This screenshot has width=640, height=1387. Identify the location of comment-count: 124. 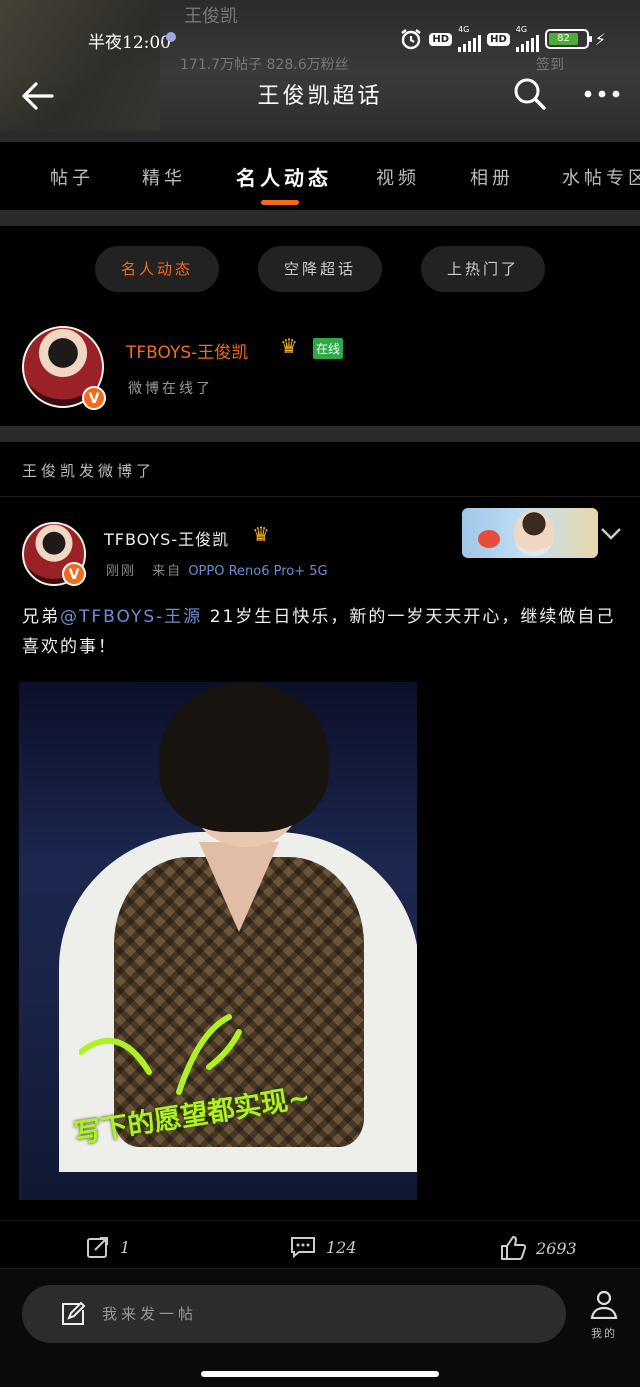
(341, 1247).